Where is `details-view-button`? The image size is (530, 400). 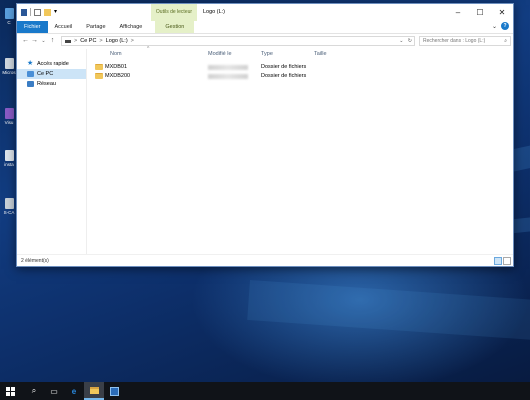
details-view-button is located at coordinates (498, 261).